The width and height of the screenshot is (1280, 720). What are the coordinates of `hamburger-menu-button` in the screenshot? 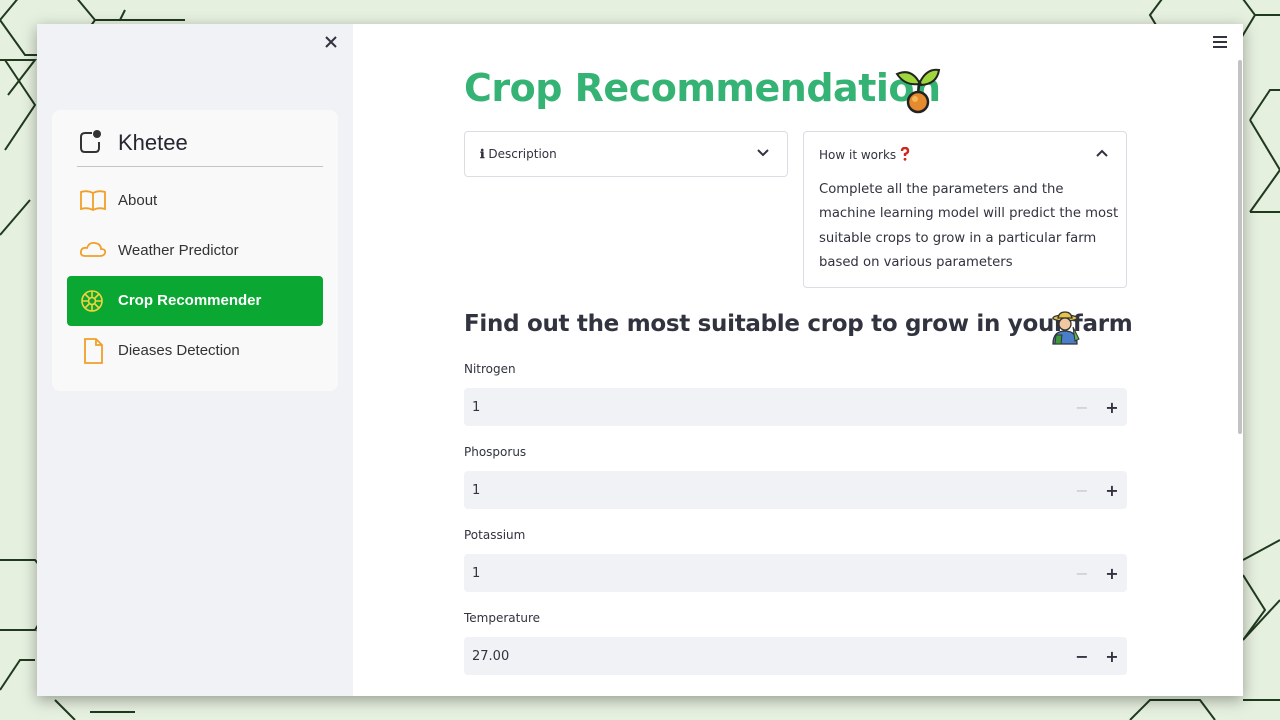 It's located at (1220, 42).